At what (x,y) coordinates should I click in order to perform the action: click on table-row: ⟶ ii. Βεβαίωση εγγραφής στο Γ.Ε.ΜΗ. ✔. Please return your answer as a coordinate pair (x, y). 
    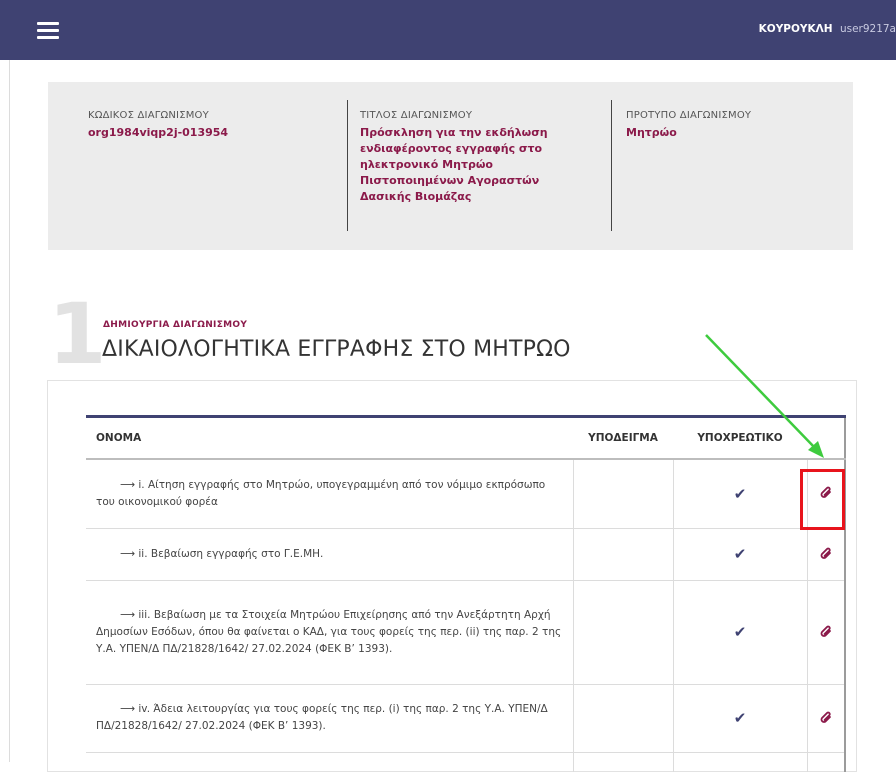
    Looking at the image, I should click on (466, 553).